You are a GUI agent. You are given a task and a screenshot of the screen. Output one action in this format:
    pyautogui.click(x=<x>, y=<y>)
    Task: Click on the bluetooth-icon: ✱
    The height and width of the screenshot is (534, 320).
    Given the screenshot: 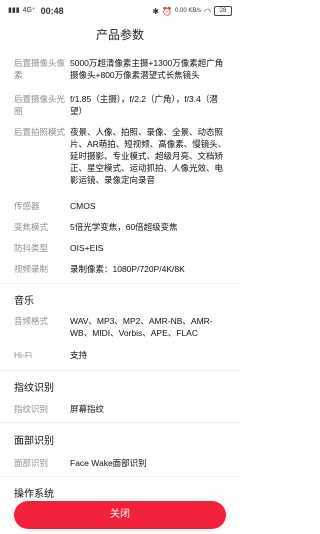 What is the action you would take?
    pyautogui.click(x=156, y=11)
    